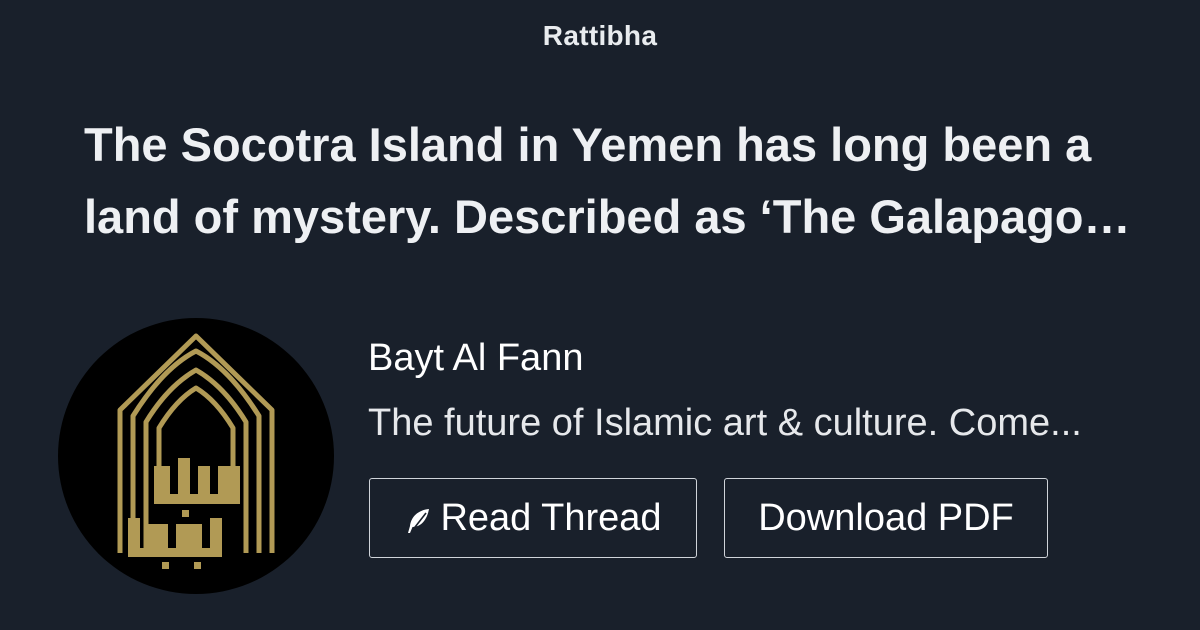  Describe the element at coordinates (475, 358) in the screenshot. I see `author-name: Bayt Al Fann` at that location.